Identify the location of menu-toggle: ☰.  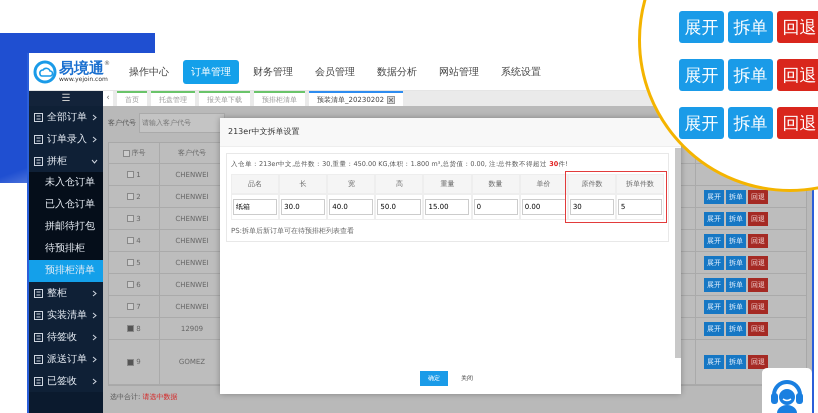
(66, 98).